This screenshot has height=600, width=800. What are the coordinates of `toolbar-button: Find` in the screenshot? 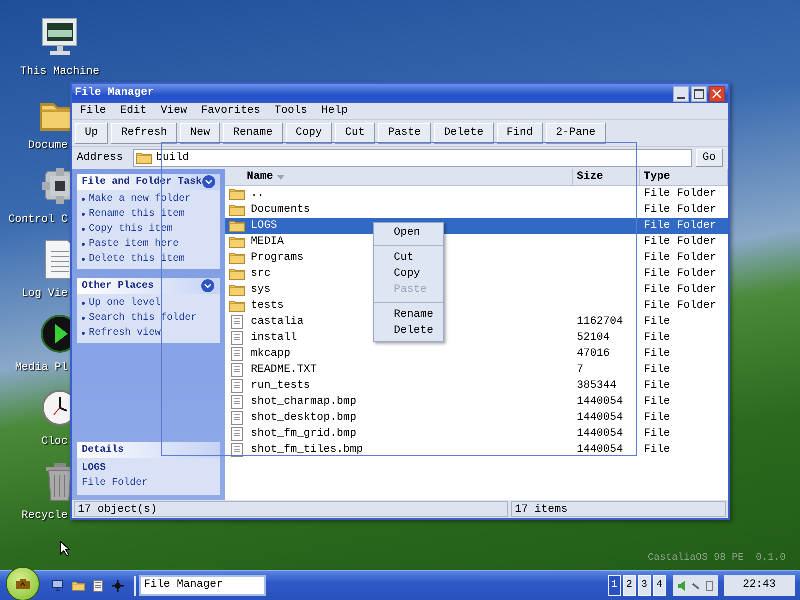 It's located at (520, 133).